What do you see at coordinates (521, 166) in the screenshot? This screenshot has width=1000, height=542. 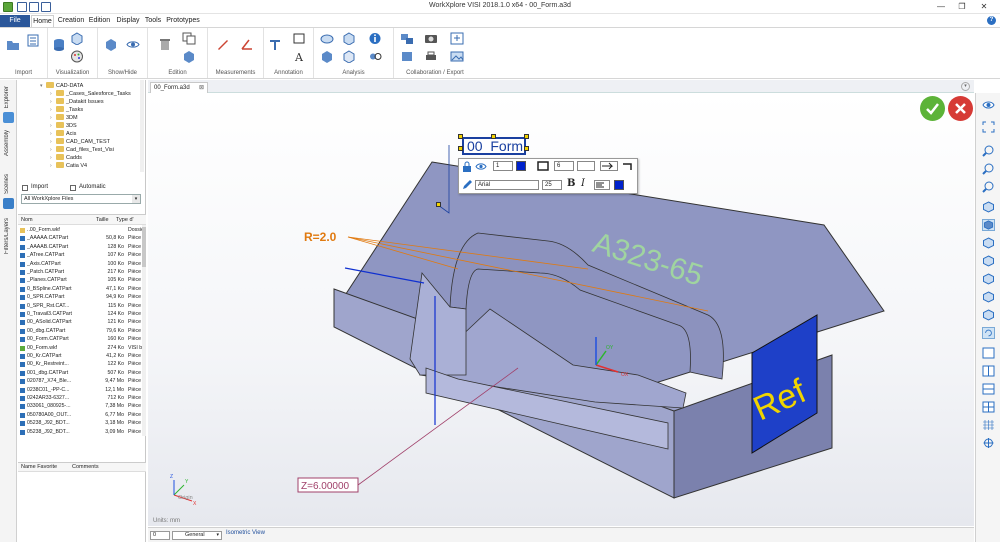 I see `line-color-swatch` at bounding box center [521, 166].